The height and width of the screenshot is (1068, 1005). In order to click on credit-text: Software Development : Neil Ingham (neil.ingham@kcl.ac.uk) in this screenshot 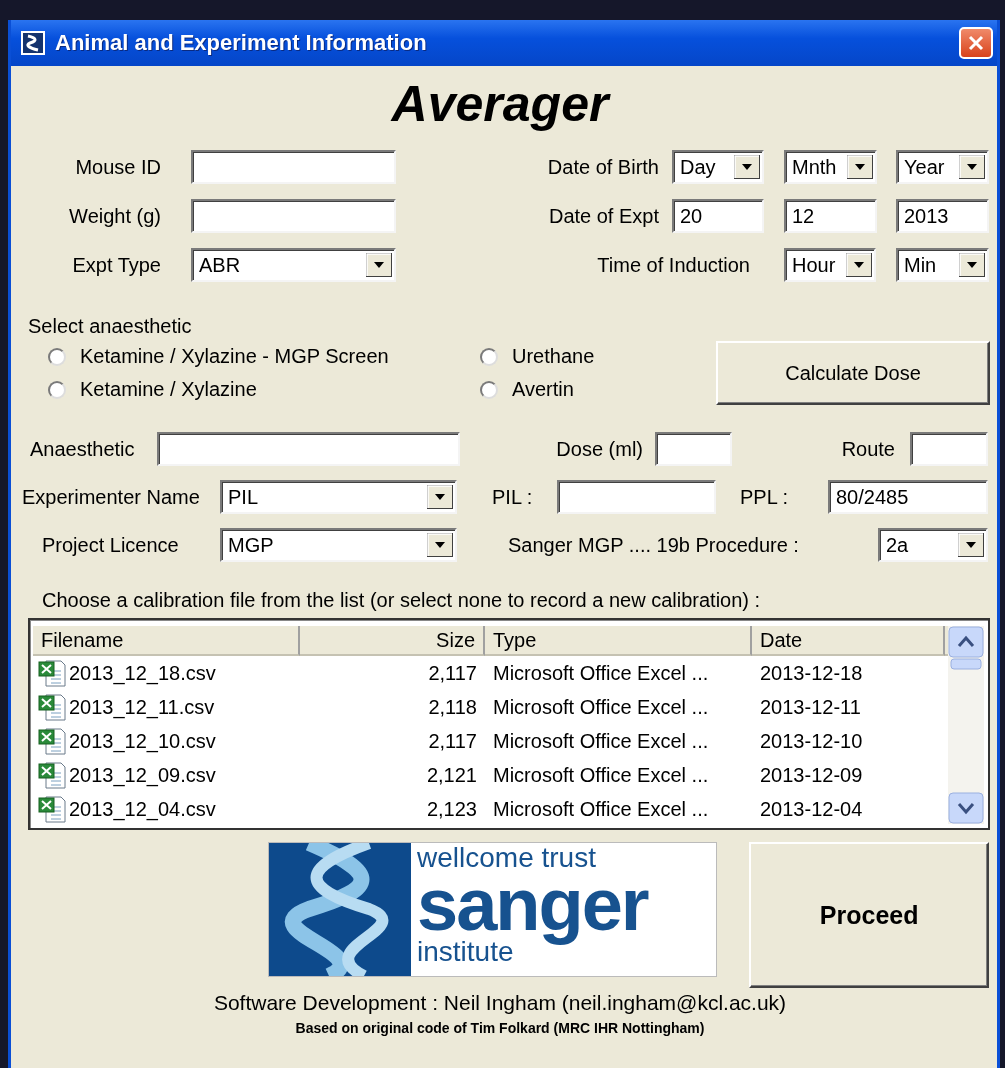, I will do `click(500, 1002)`.